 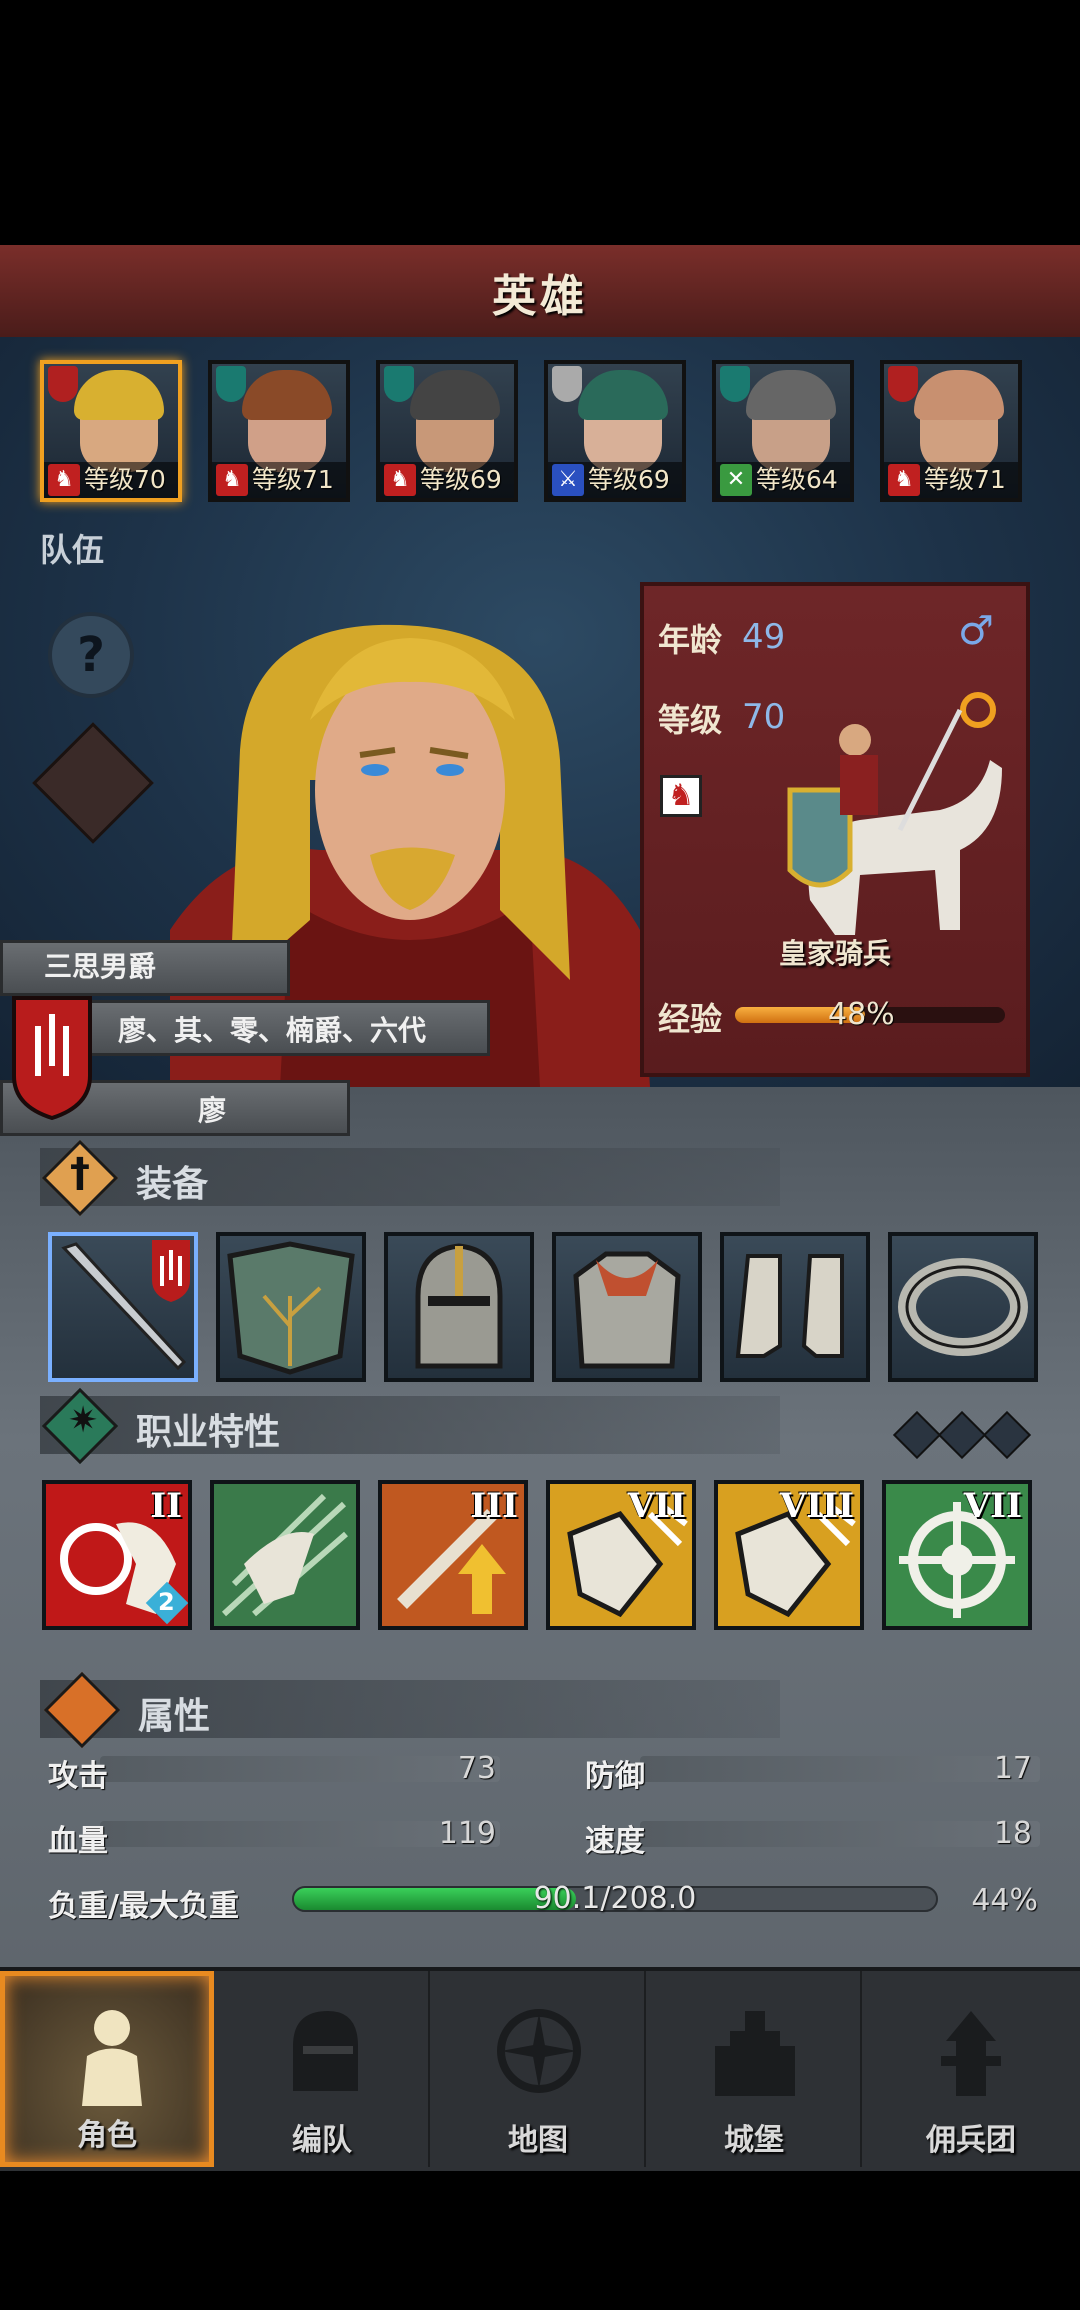 What do you see at coordinates (72, 550) in the screenshot?
I see `team-label: 队伍` at bounding box center [72, 550].